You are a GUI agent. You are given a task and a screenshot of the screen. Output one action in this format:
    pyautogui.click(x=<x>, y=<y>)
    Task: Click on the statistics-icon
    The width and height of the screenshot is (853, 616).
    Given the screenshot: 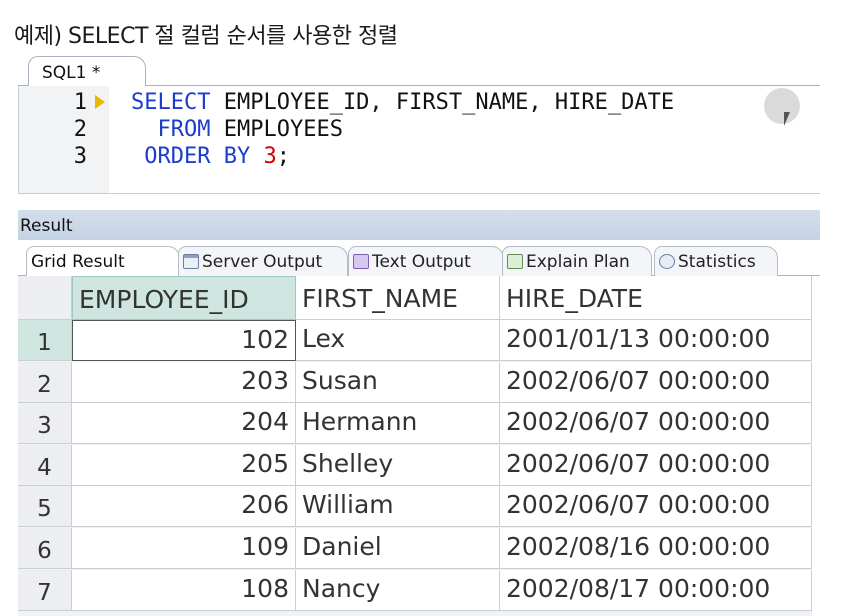 What is the action you would take?
    pyautogui.click(x=667, y=261)
    